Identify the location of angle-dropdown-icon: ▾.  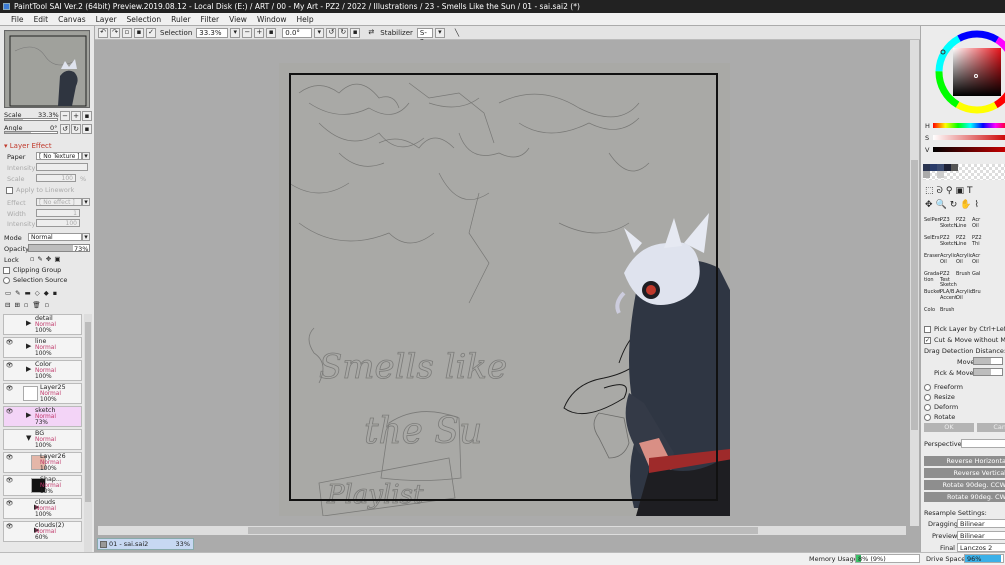
(319, 32).